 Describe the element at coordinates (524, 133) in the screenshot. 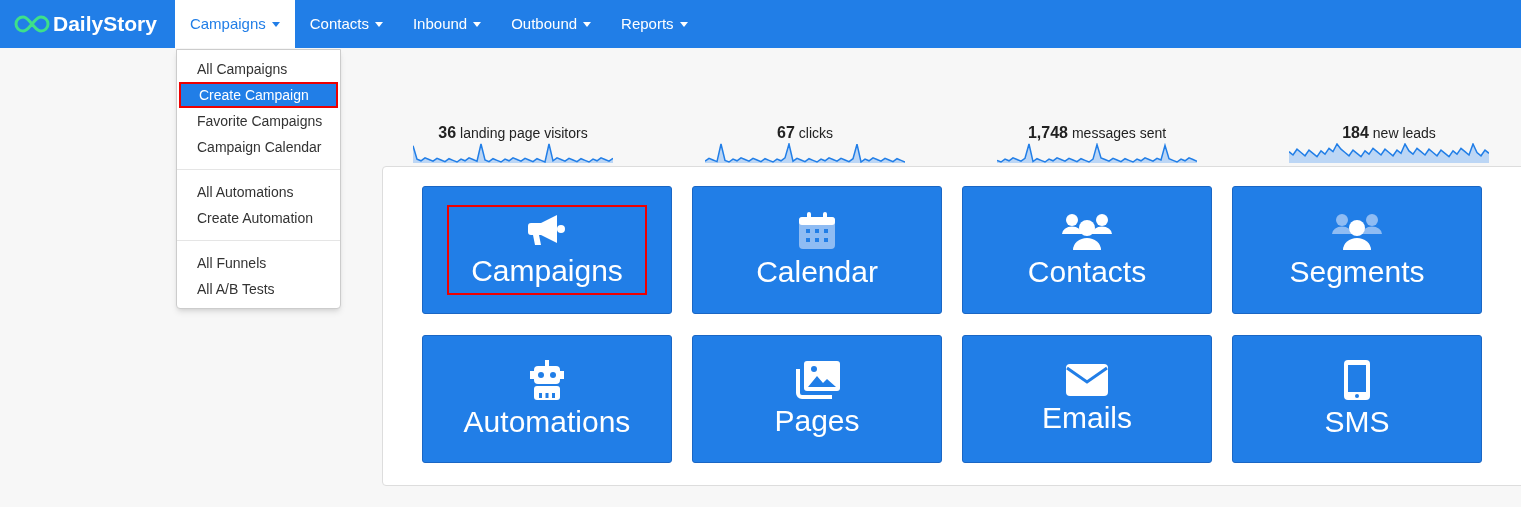

I see `stat-label: landing page visitors` at that location.